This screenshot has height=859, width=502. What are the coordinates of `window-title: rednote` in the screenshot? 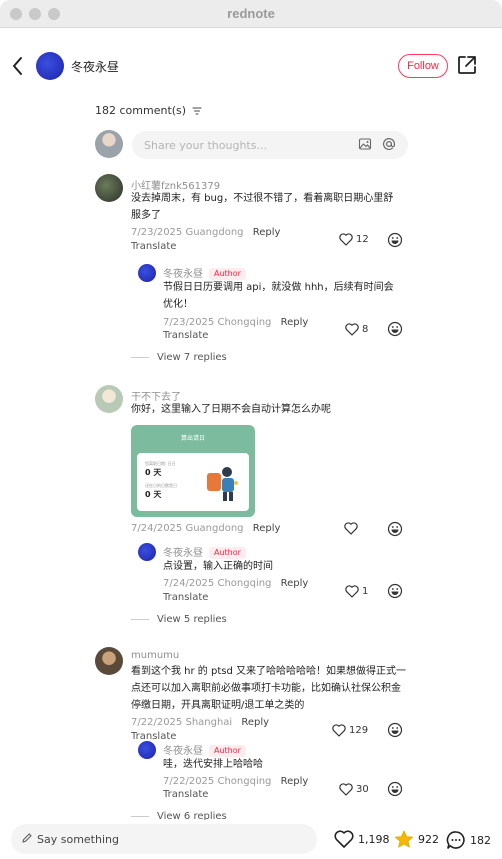 It's located at (251, 13).